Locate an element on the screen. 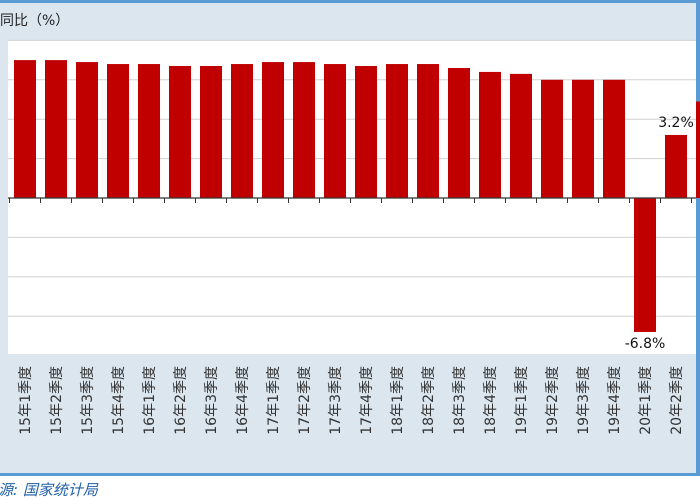  x-tick-label: 19年1季度 is located at coordinates (522, 400).